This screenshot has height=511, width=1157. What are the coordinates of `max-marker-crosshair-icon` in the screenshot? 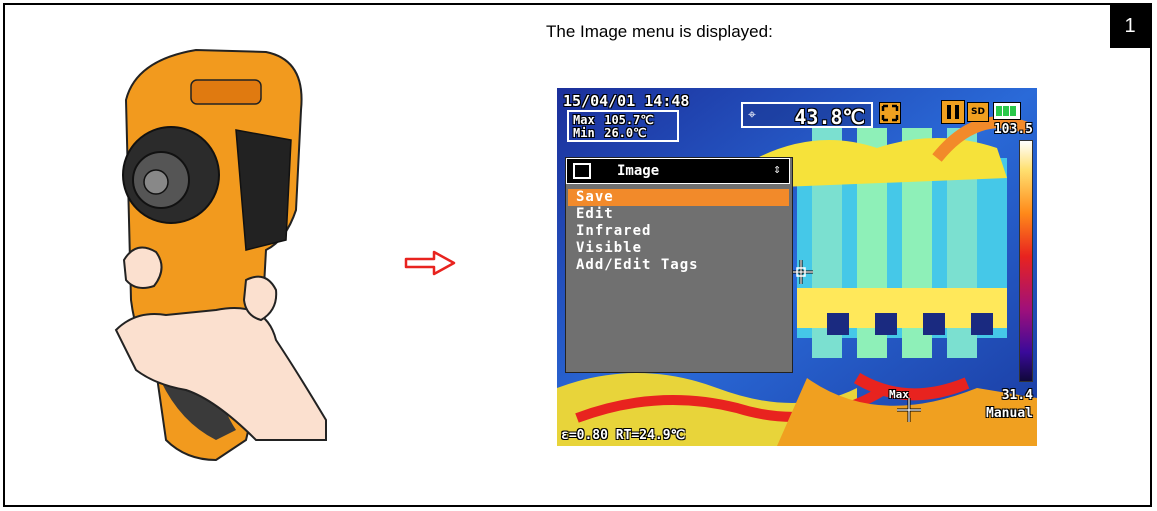 It's located at (909, 410).